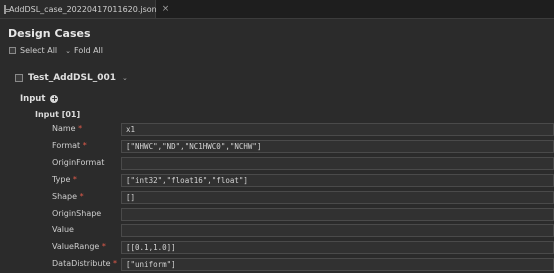  I want to click on field-label: Format *, so click(69, 145).